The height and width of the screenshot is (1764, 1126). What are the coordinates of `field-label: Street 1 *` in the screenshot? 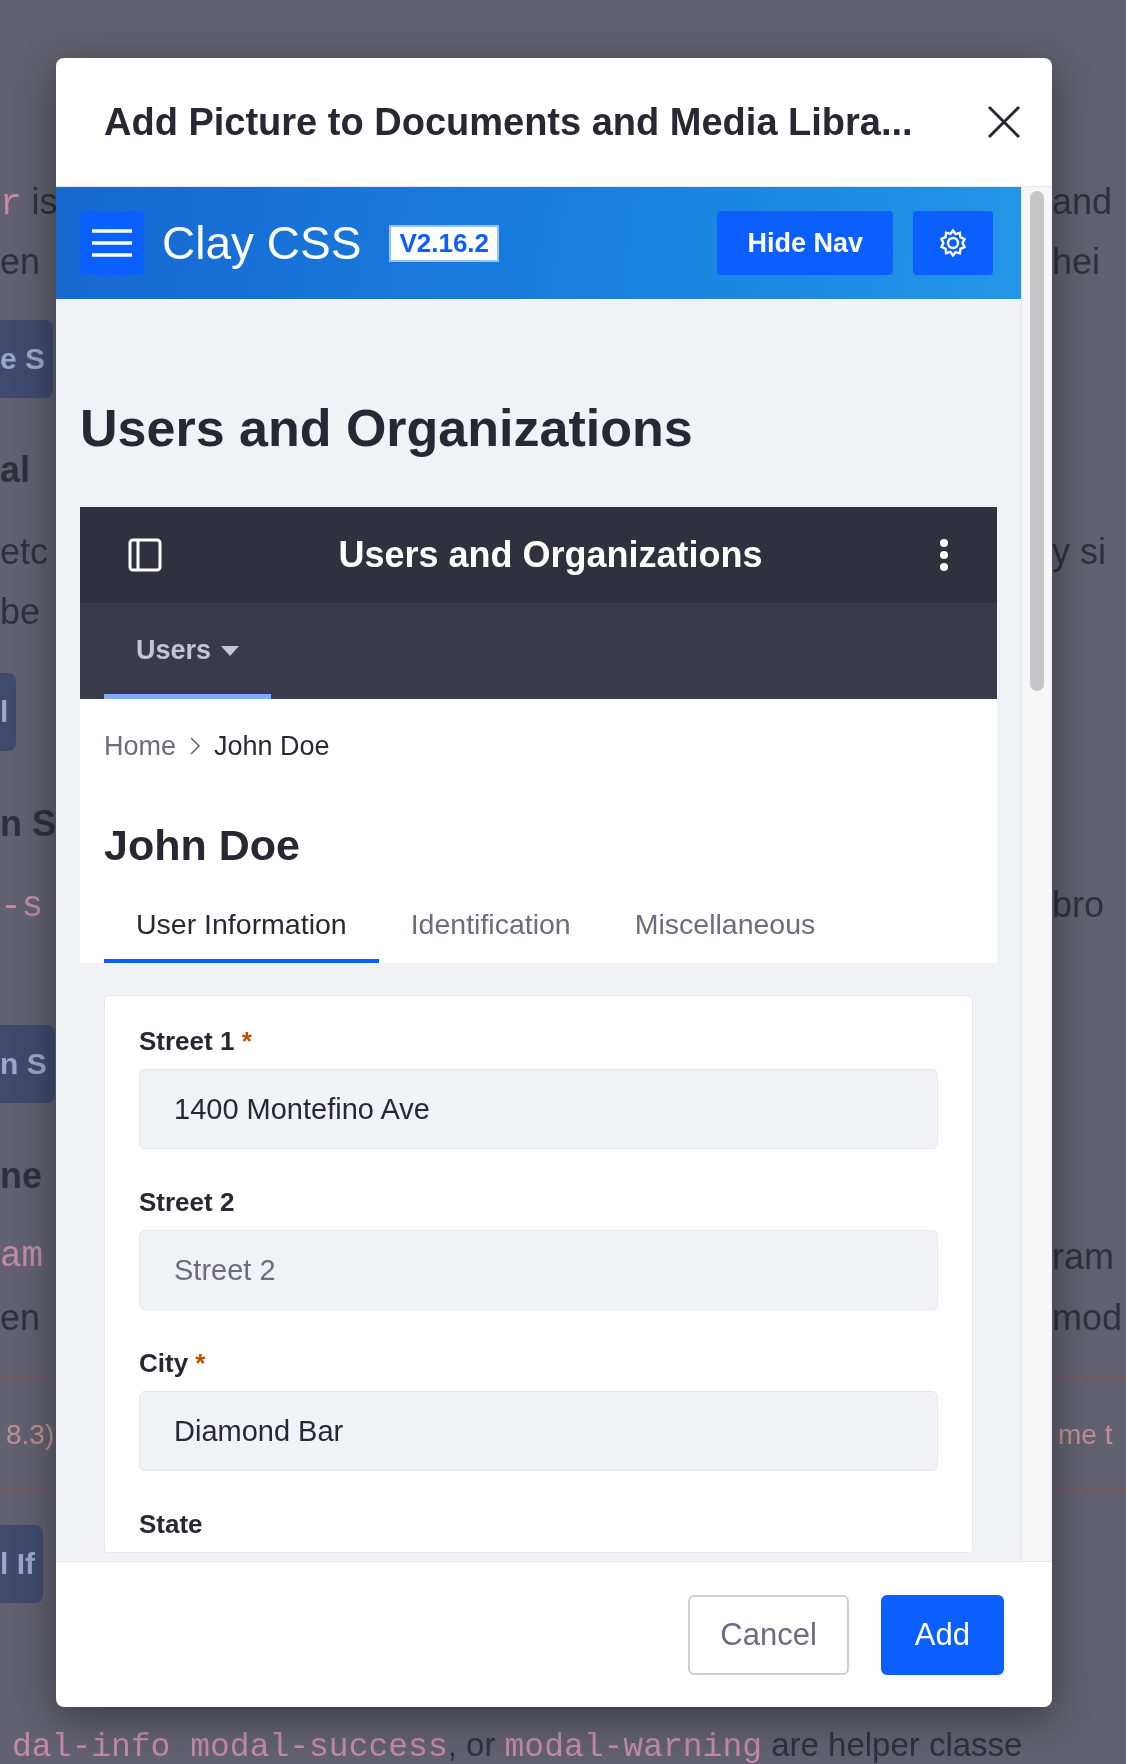 It's located at (196, 1041).